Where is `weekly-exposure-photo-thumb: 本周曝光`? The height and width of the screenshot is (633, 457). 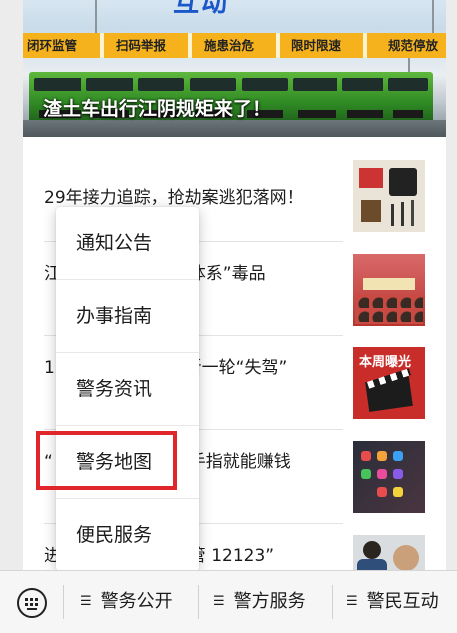
weekly-exposure-photo-thumb: 本周曝光 is located at coordinates (389, 383).